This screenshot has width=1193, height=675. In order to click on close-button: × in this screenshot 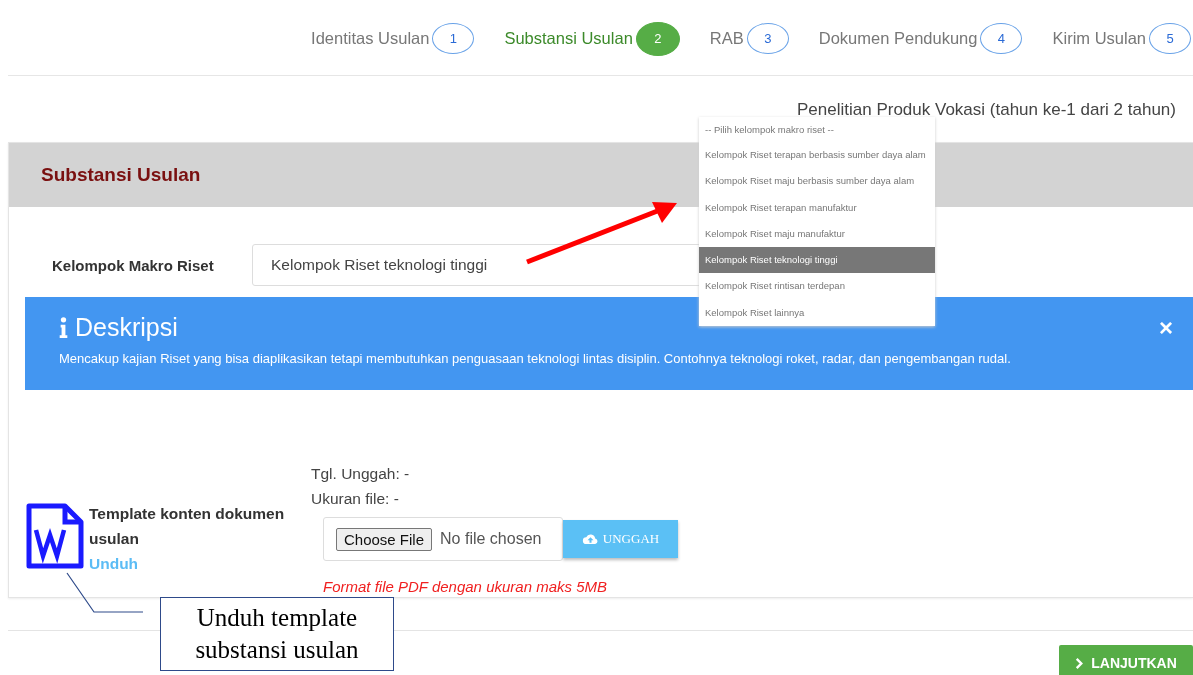, I will do `click(1166, 327)`.